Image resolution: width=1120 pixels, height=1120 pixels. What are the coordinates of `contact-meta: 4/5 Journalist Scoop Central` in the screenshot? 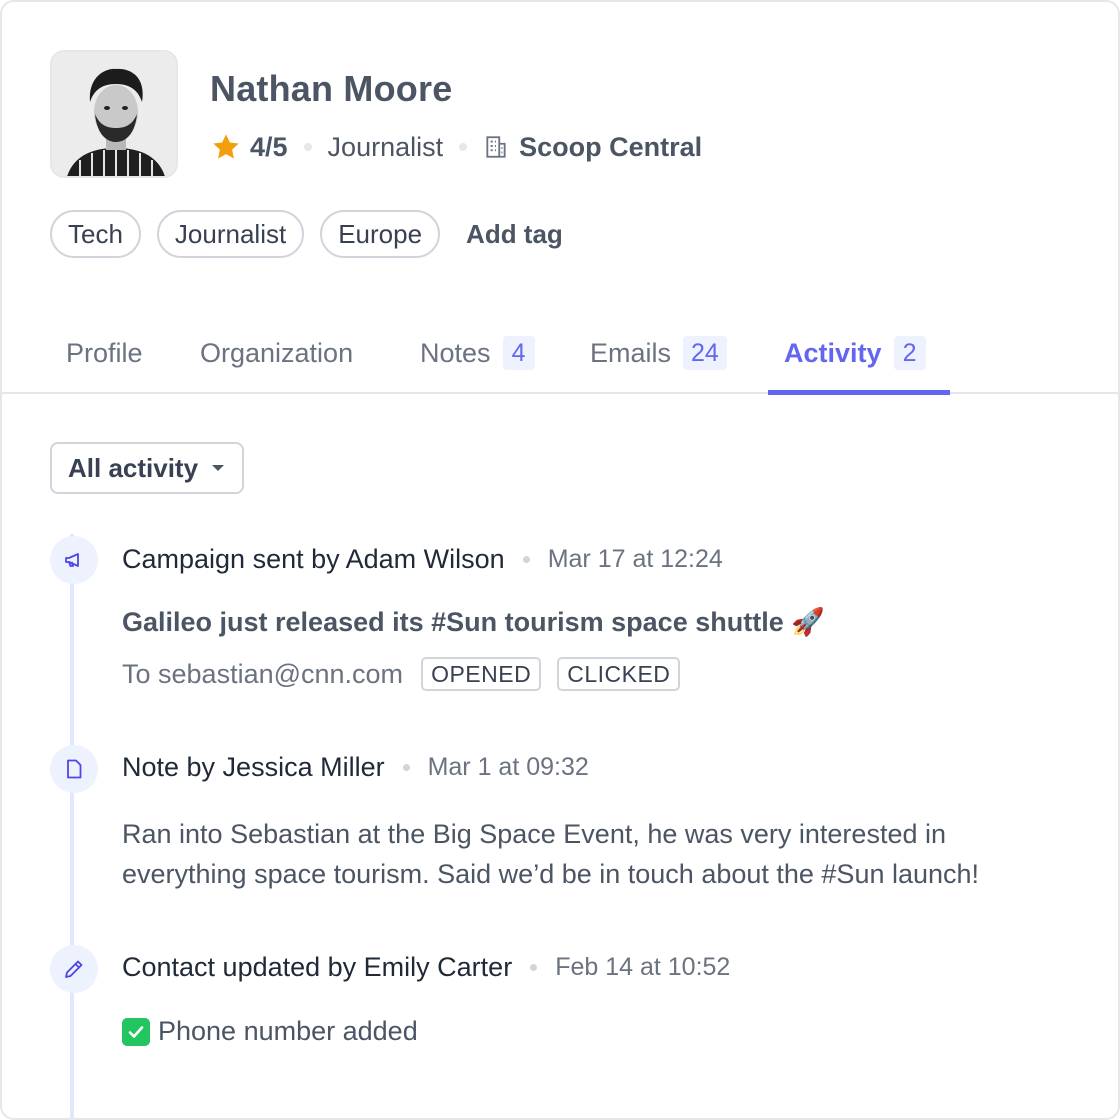 It's located at (456, 147).